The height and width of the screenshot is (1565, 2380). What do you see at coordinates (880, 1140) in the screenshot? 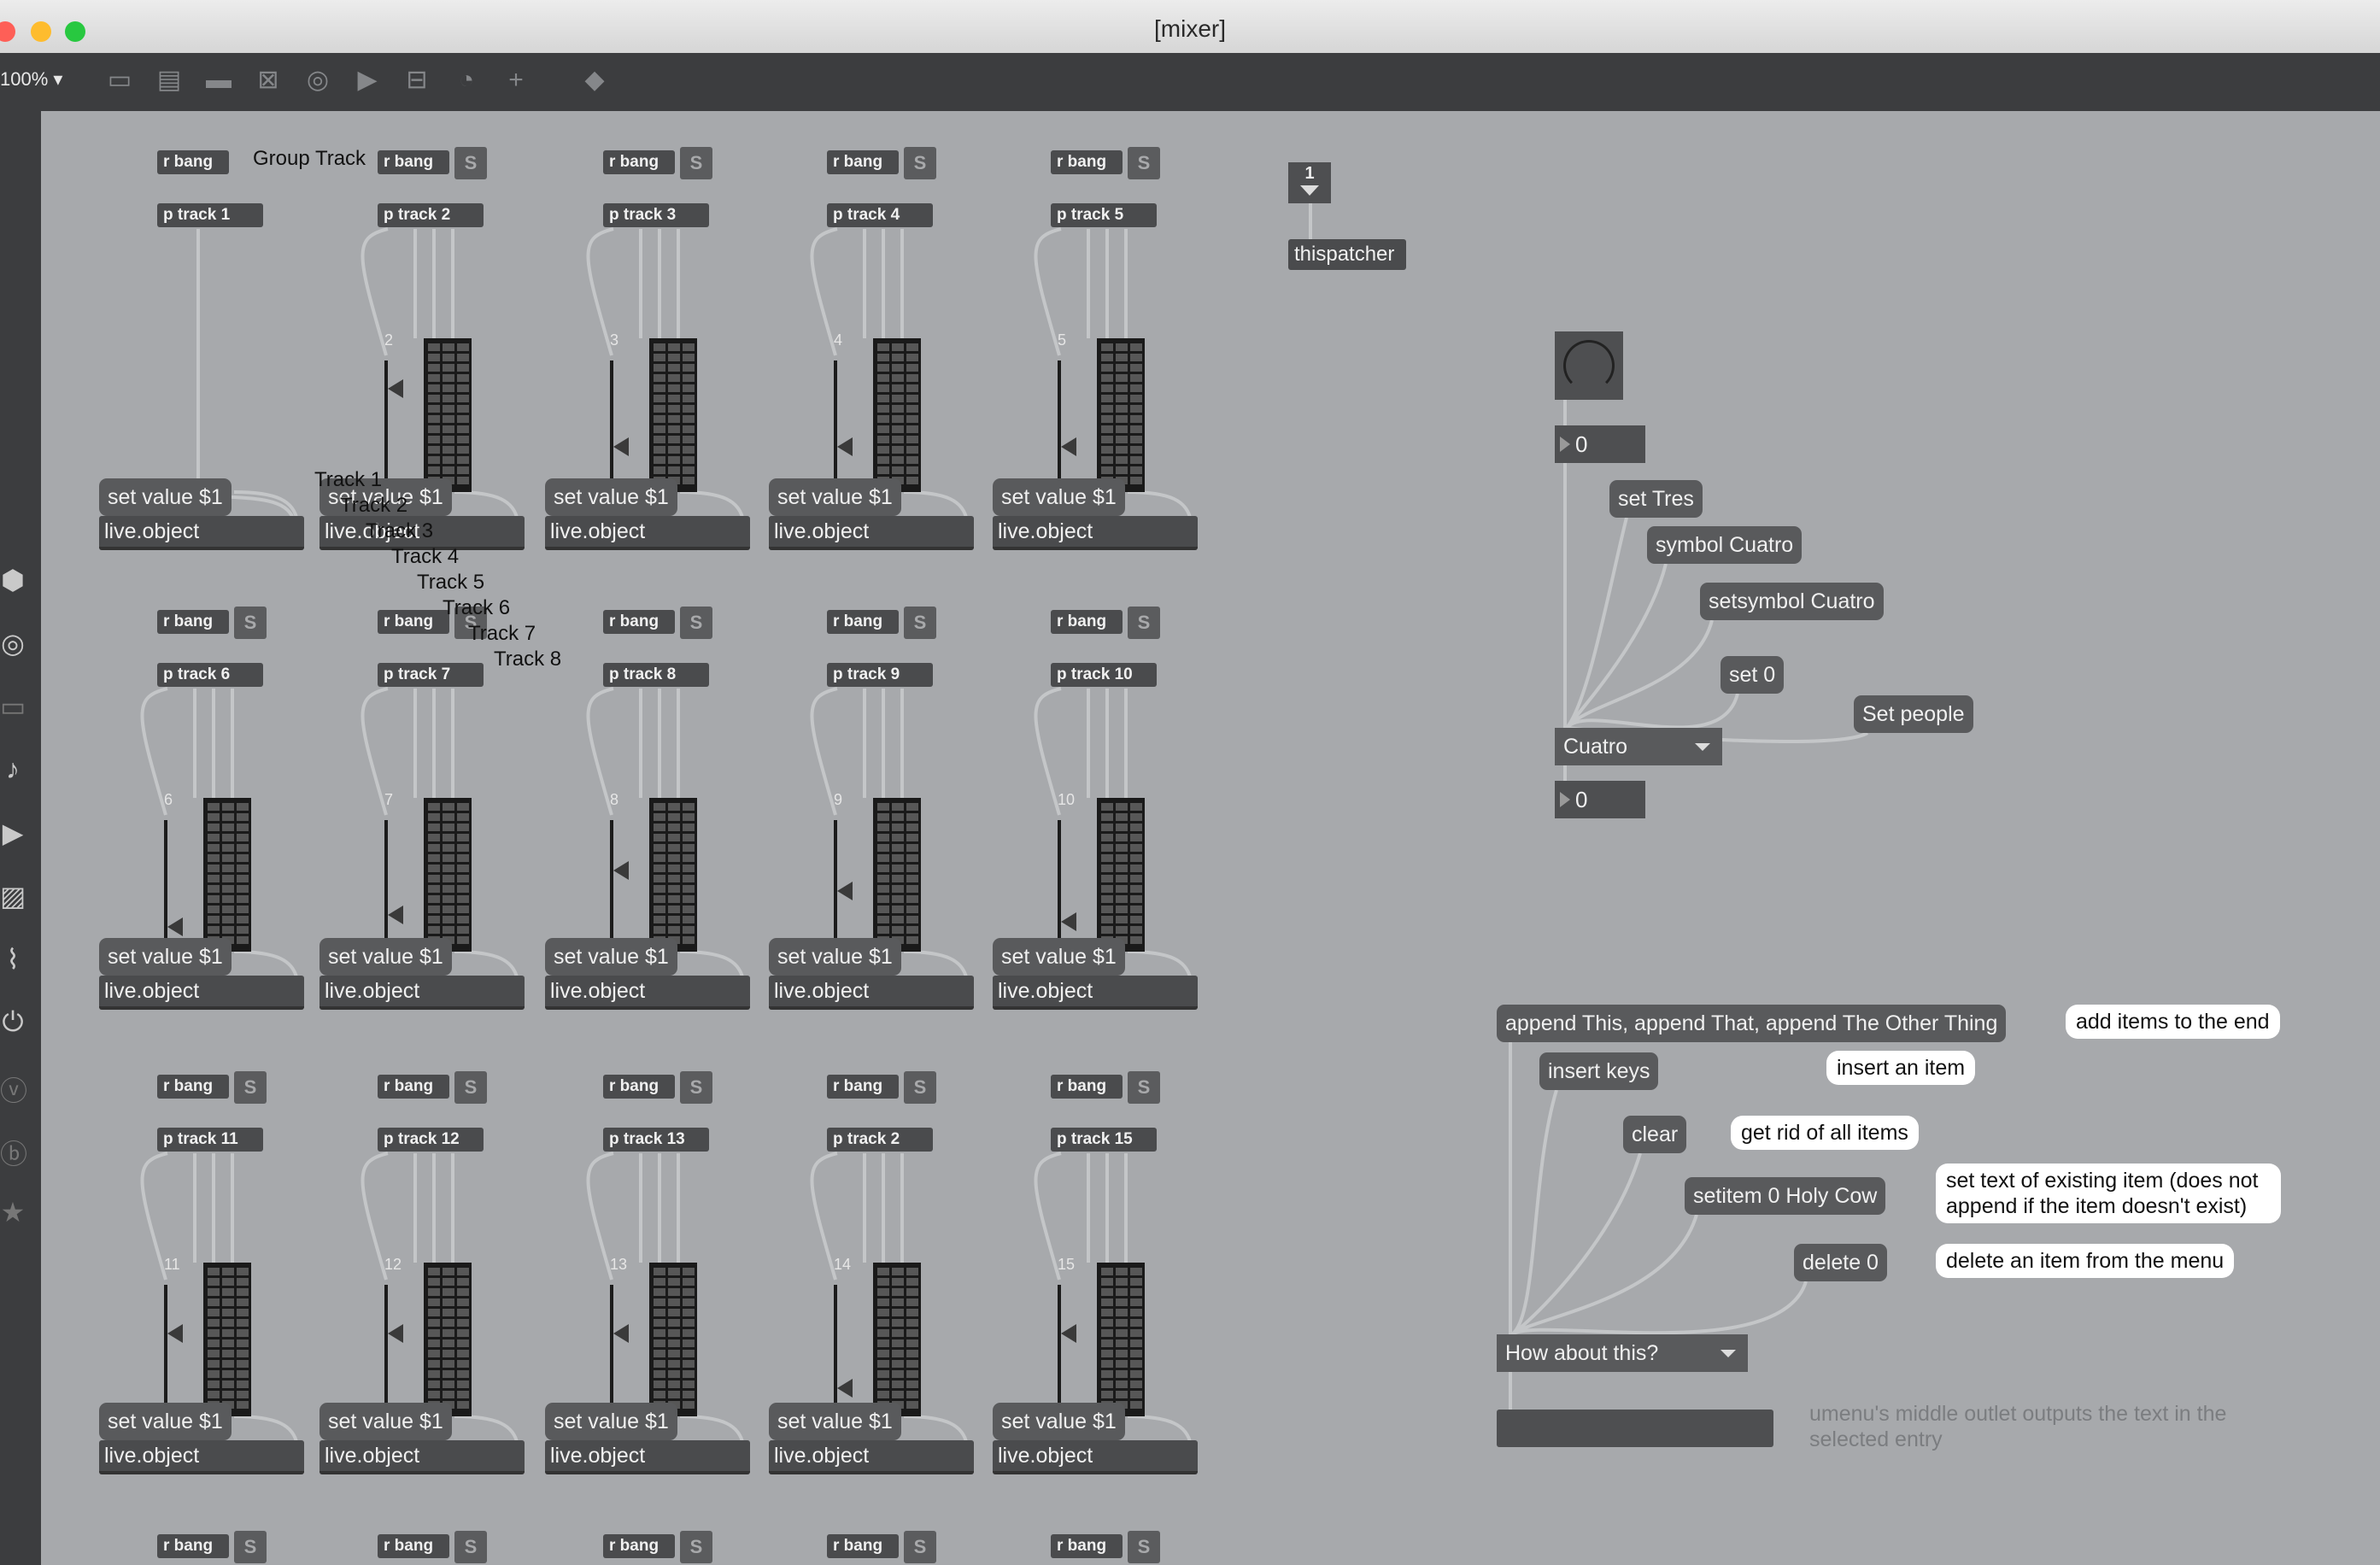
I see `p-track-object: p track 2` at bounding box center [880, 1140].